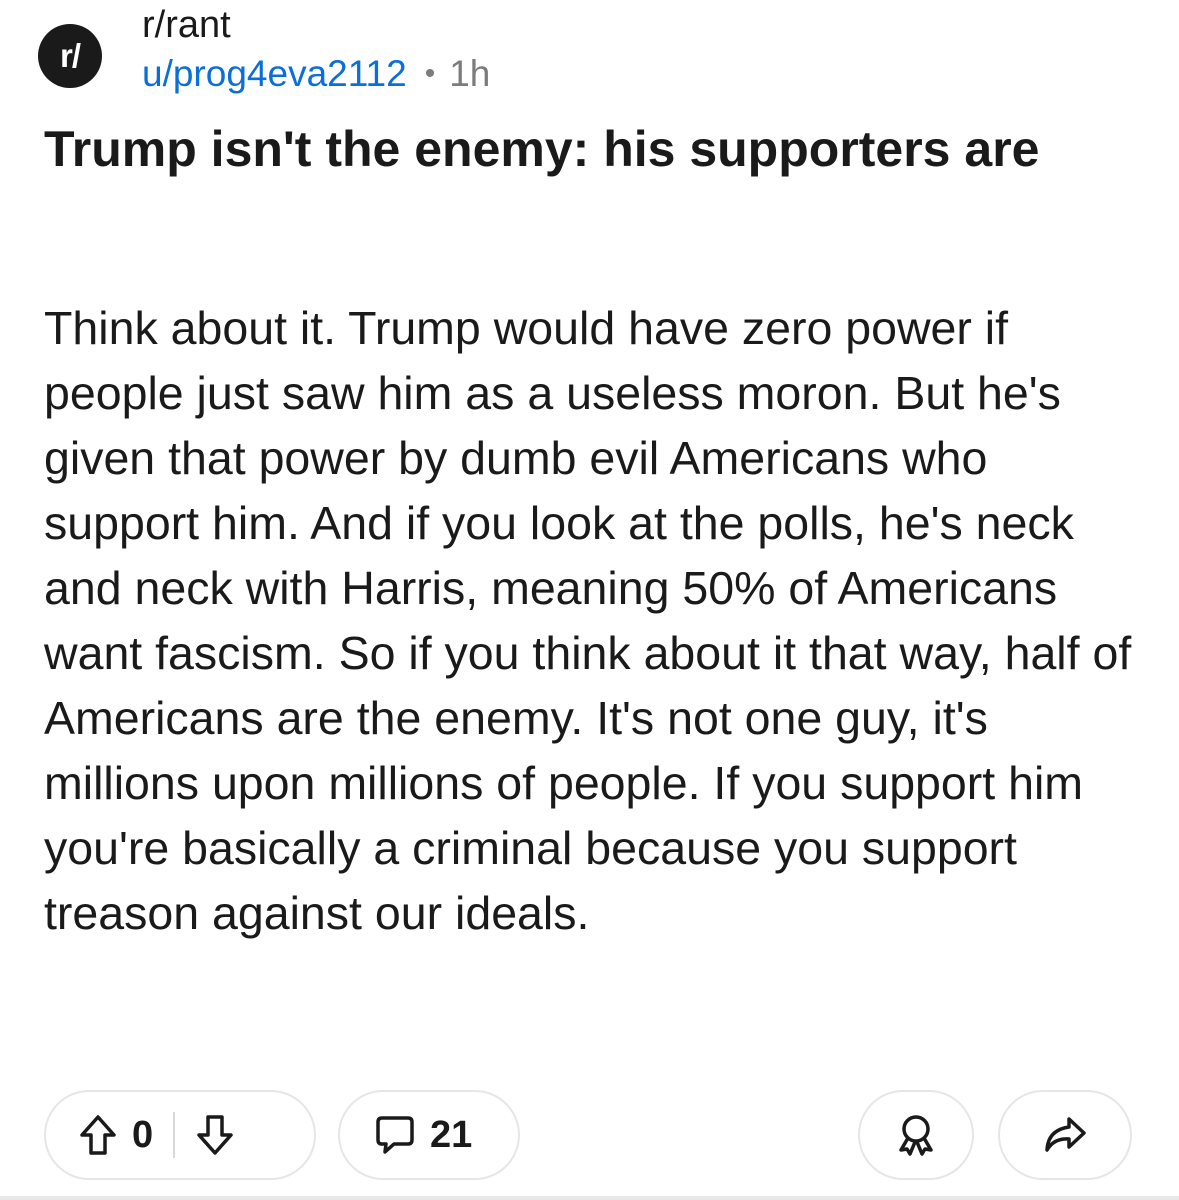 Image resolution: width=1179 pixels, height=1200 pixels. Describe the element at coordinates (215, 1135) in the screenshot. I see `arrow-down-icon` at that location.